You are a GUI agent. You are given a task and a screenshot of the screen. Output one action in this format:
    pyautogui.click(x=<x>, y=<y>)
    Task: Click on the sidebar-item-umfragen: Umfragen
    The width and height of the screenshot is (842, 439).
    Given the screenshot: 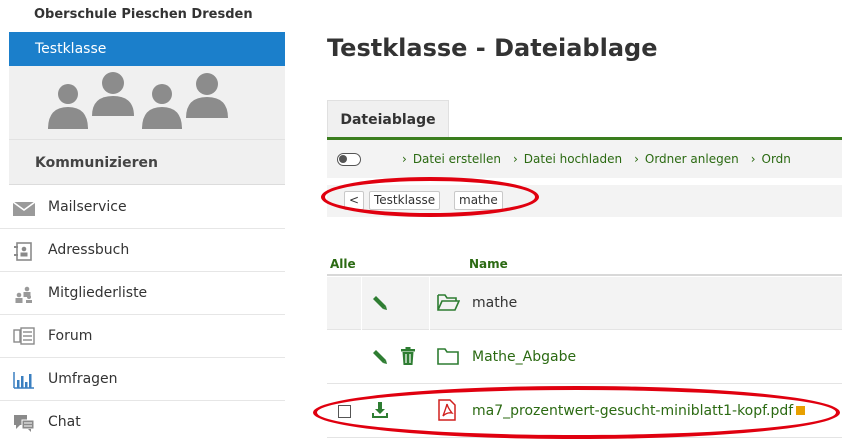 What is the action you would take?
    pyautogui.click(x=142, y=379)
    